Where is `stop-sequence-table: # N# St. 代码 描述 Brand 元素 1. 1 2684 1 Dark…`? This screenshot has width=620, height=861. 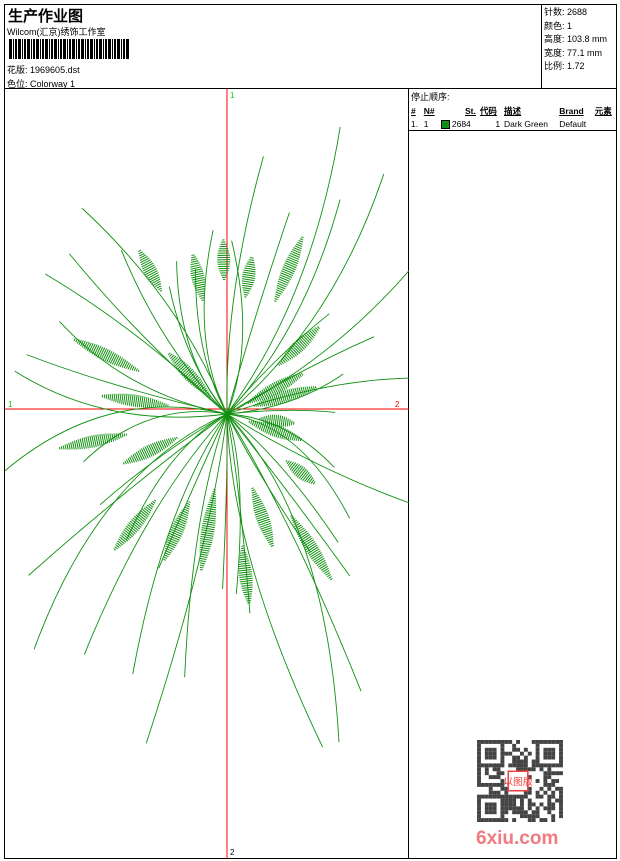
stop-sequence-table: # N# St. 代码 描述 Brand 元素 1. 1 2684 1 Dark… is located at coordinates (513, 117).